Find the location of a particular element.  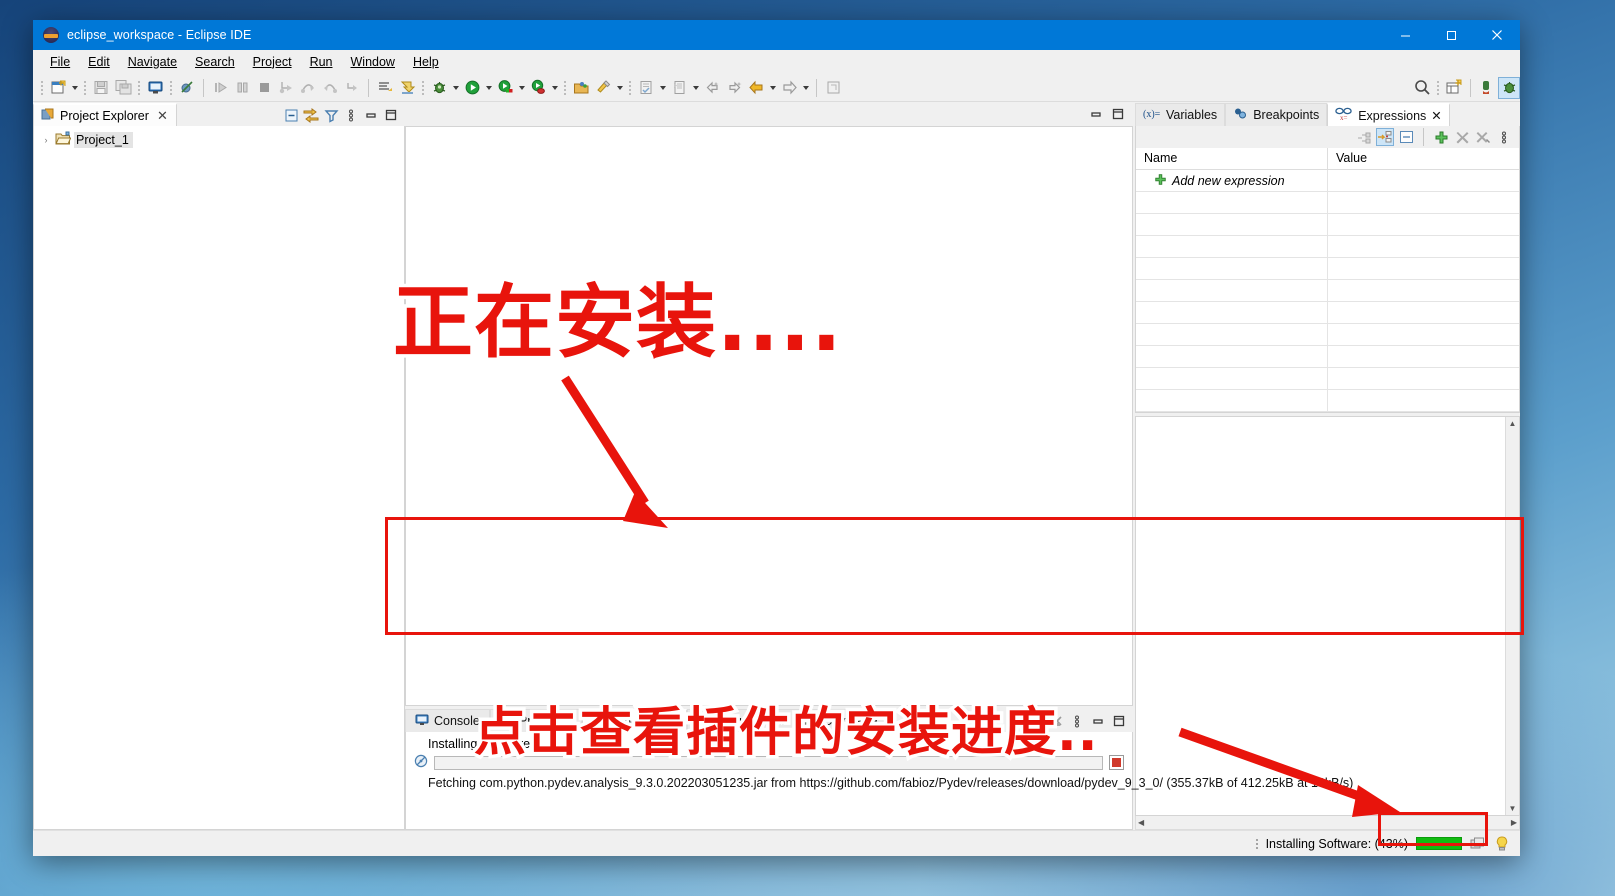

details-vertical-scrollbar: ▲ ▼ is located at coordinates (1512, 616).